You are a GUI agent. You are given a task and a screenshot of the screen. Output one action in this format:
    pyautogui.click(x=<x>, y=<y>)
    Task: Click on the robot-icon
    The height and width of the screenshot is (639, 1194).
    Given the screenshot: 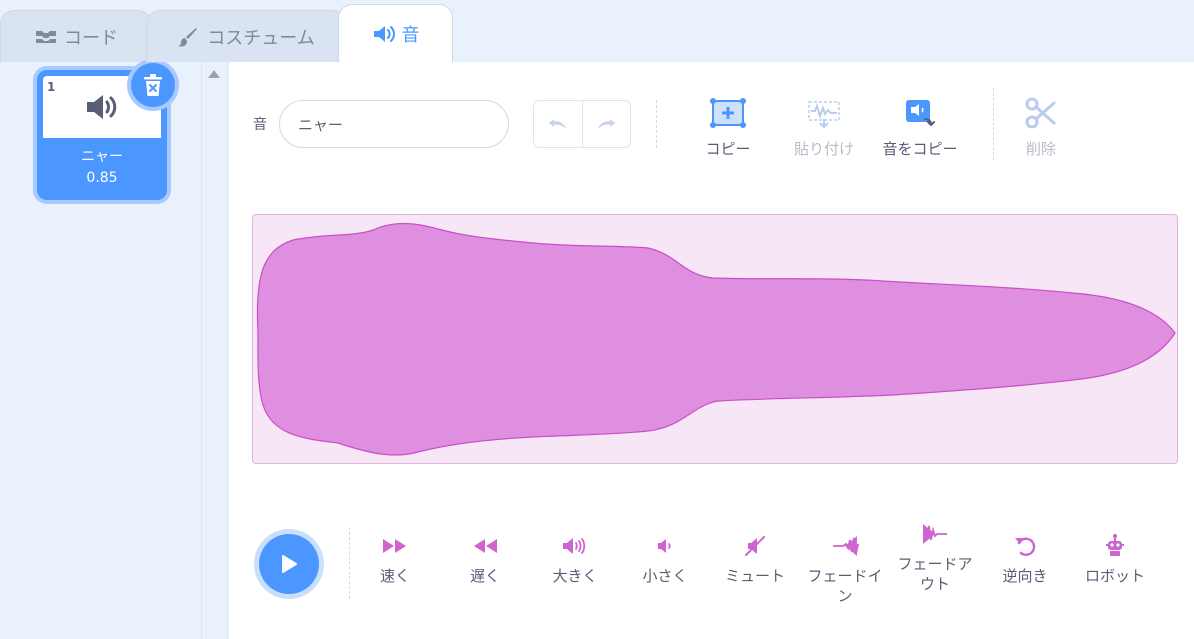 What is the action you would take?
    pyautogui.click(x=1115, y=546)
    